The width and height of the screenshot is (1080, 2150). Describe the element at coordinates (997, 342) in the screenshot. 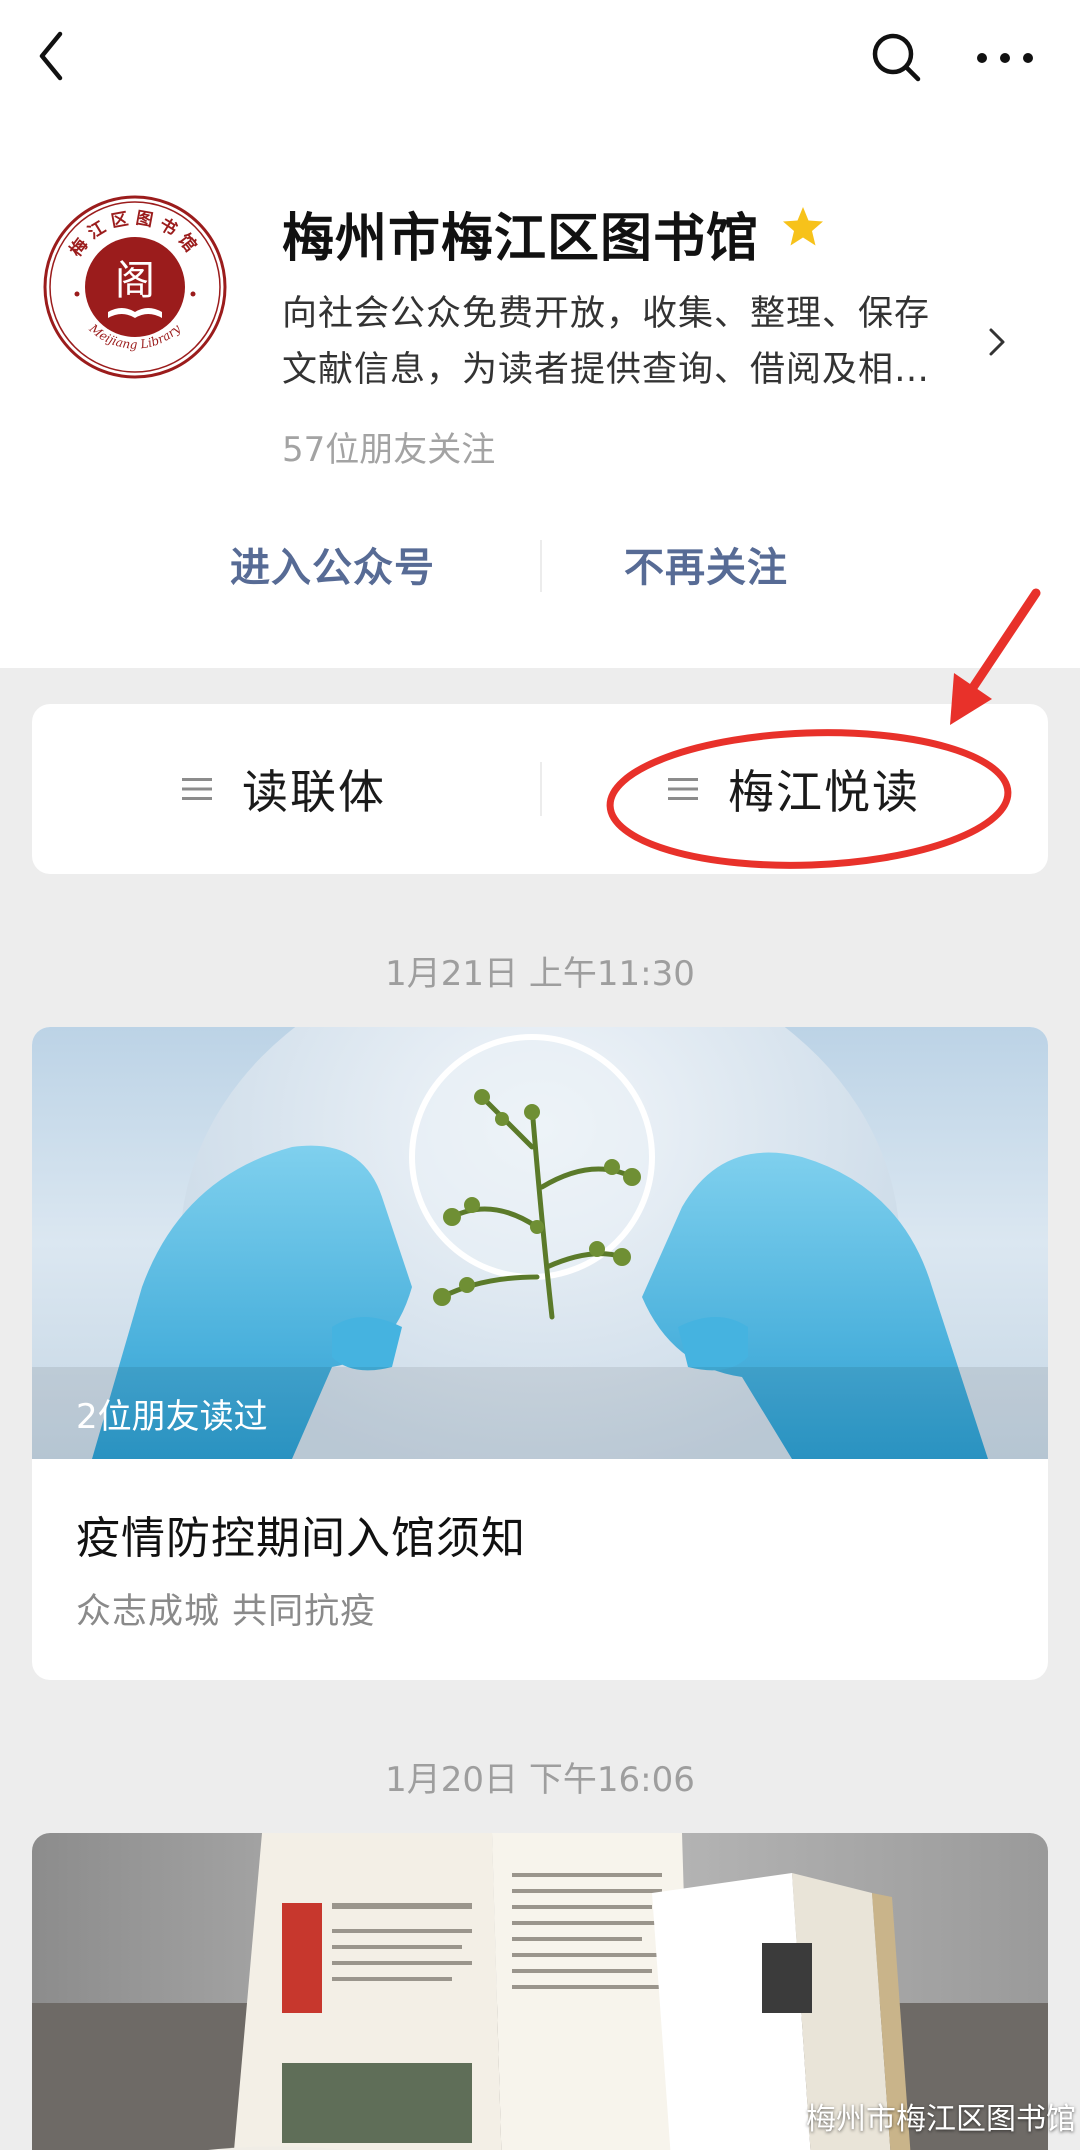

I see `chevron-right-icon` at that location.